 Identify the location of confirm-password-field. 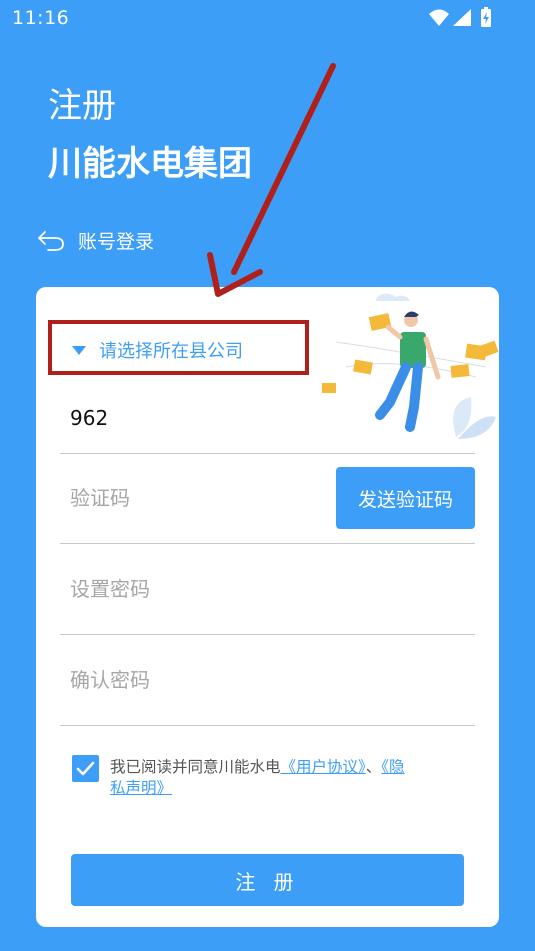
(267, 680).